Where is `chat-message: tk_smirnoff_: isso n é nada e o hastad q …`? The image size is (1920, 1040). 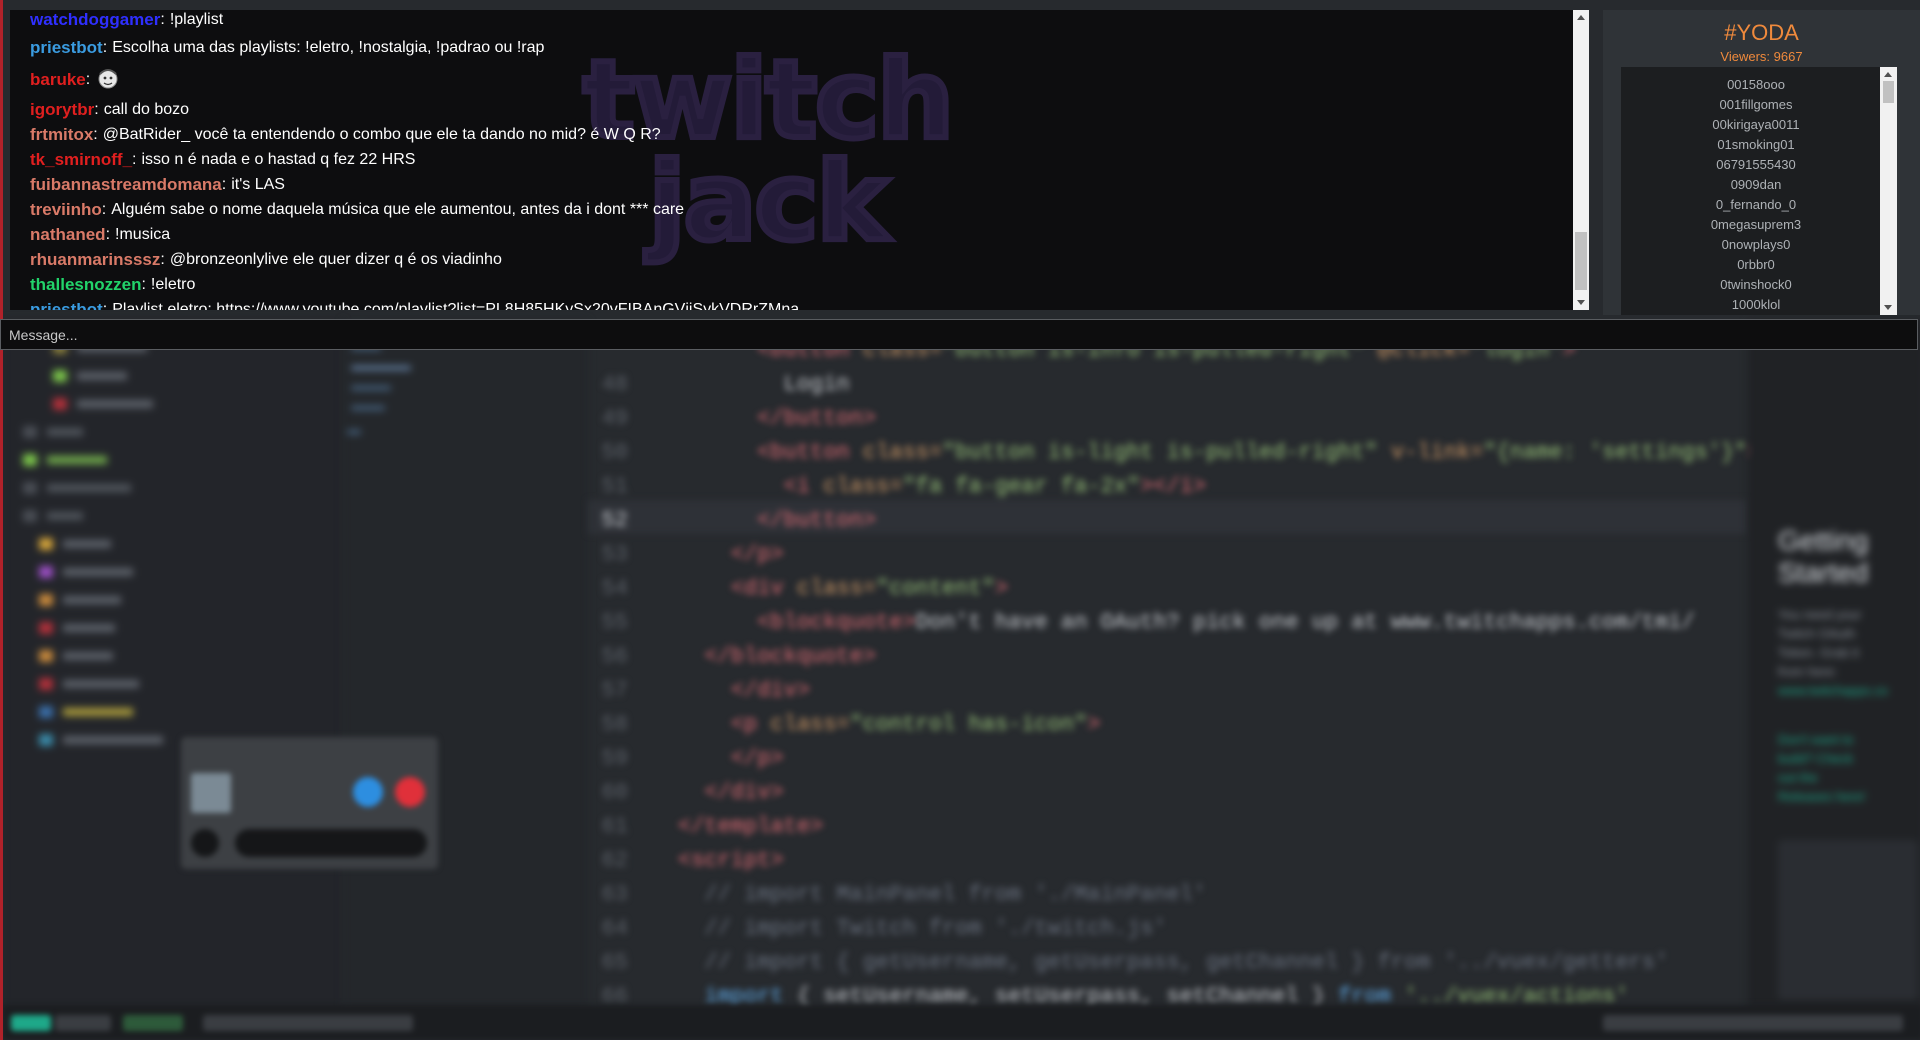 chat-message: tk_smirnoff_: isso n é nada e o hastad q … is located at coordinates (222, 159).